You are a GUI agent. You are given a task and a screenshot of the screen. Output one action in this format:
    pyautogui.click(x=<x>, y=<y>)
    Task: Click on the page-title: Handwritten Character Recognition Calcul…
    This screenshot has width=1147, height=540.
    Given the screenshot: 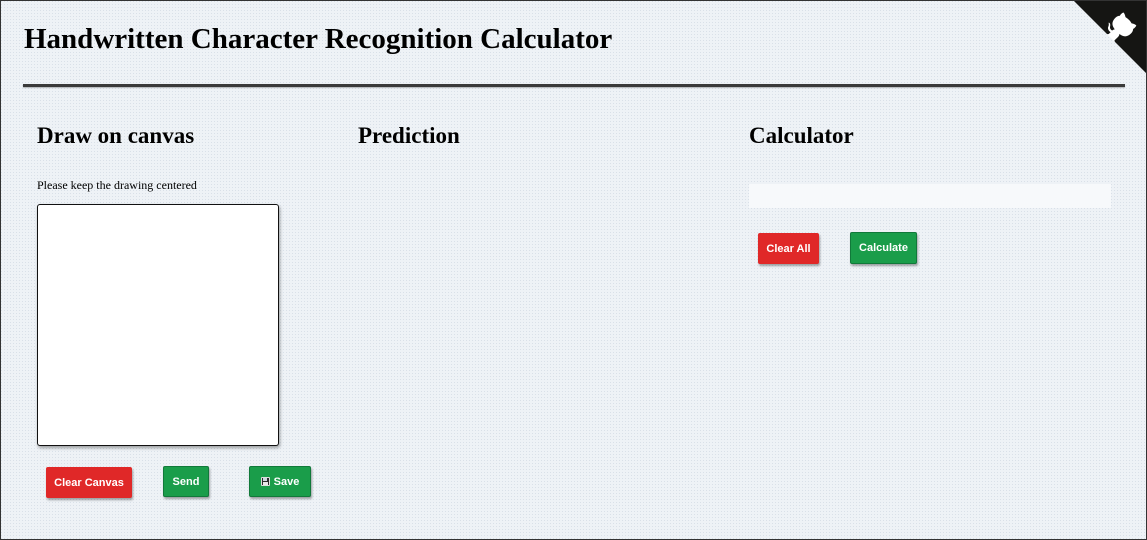 What is the action you would take?
    pyautogui.click(x=318, y=39)
    